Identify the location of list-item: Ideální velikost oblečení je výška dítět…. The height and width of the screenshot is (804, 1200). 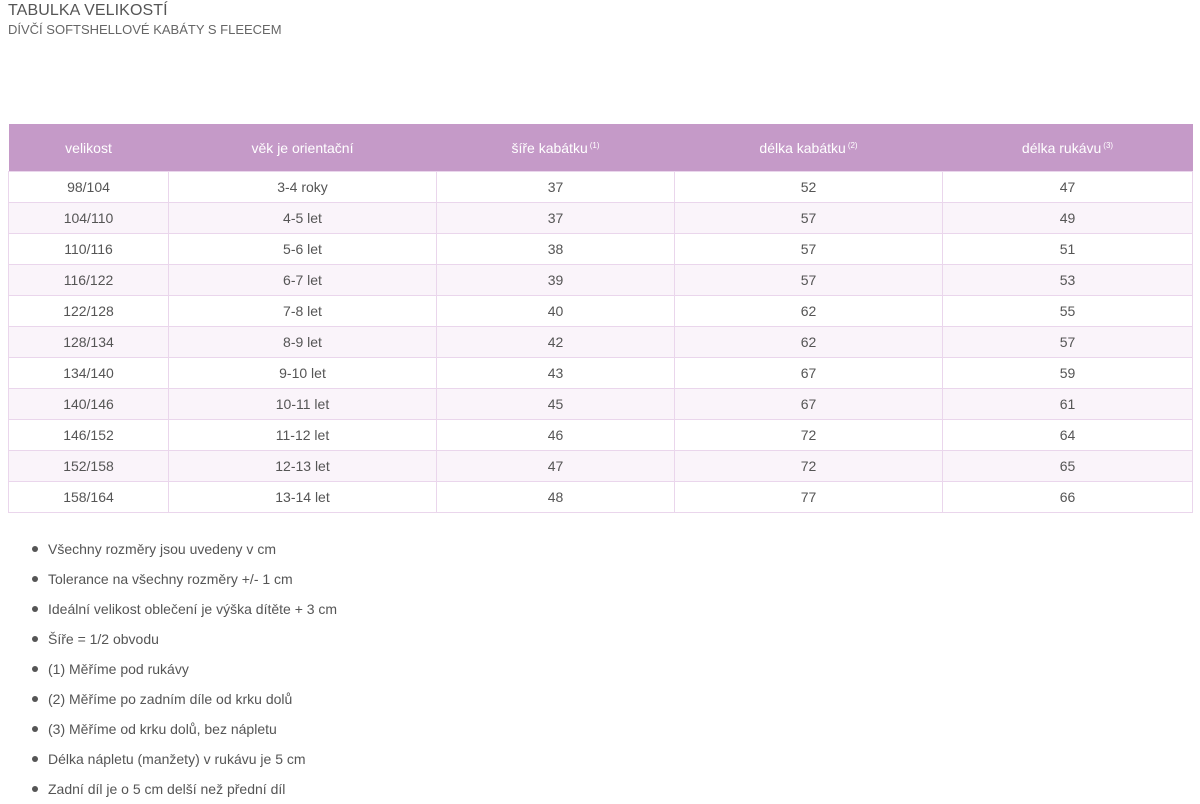
(185, 609).